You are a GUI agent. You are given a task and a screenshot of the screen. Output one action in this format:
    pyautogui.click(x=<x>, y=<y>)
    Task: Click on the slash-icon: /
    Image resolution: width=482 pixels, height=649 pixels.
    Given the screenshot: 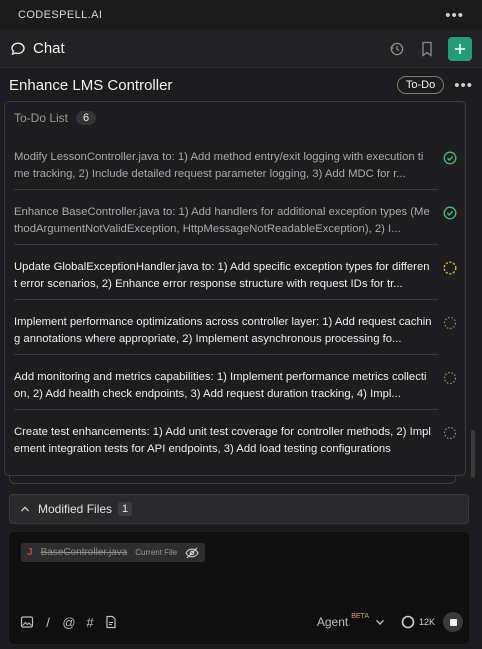 What is the action you would take?
    pyautogui.click(x=48, y=622)
    